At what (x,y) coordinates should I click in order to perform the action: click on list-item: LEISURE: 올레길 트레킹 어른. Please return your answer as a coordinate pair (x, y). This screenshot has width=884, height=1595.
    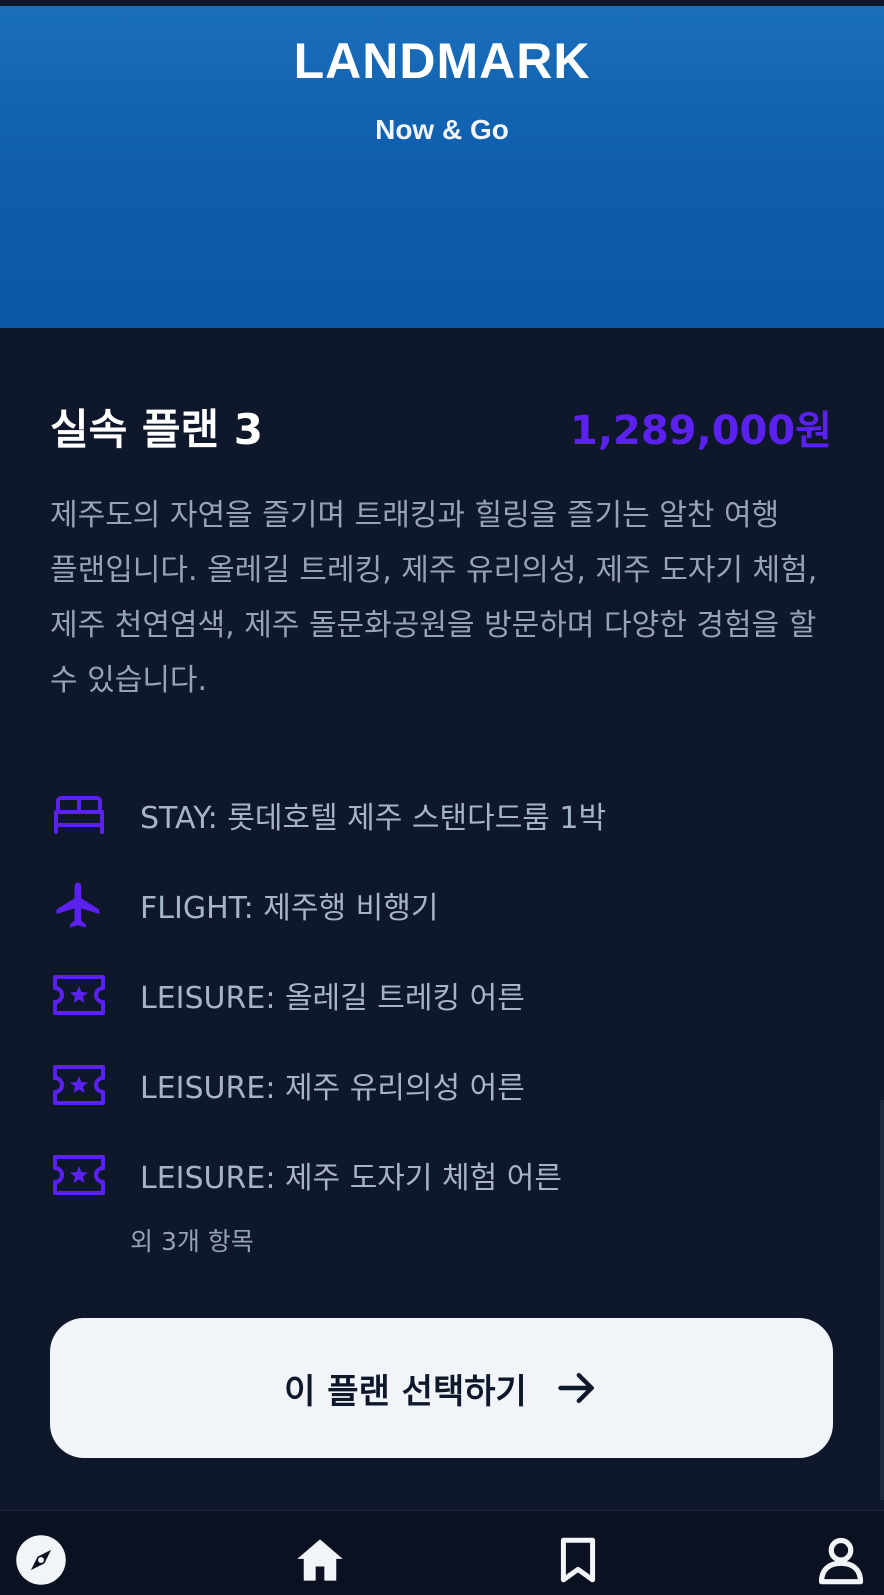
    Looking at the image, I should click on (445, 995).